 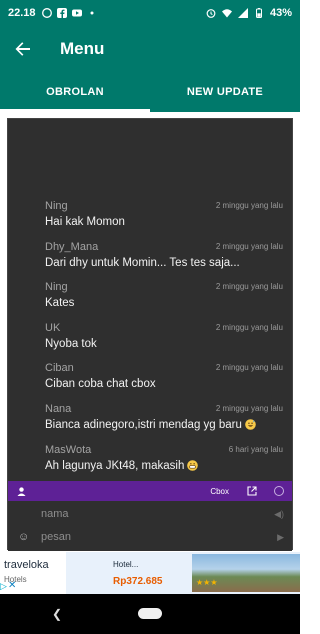 I want to click on chat-message: Ning 2 minggu yang lalu Kates, so click(x=150, y=296).